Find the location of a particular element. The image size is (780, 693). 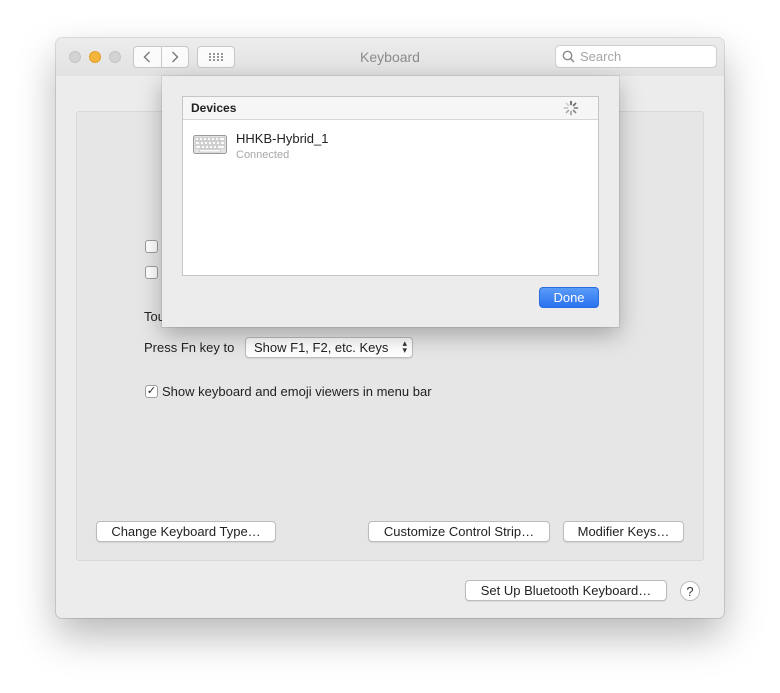

keyboard-icon is located at coordinates (210, 144).